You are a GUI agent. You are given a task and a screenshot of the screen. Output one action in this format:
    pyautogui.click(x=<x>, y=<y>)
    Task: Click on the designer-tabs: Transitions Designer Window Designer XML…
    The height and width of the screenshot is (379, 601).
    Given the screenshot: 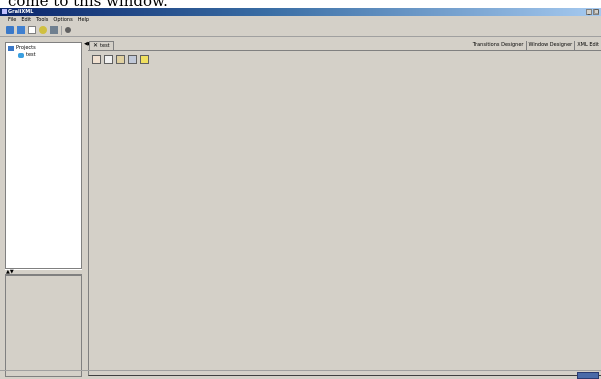 What is the action you would take?
    pyautogui.click(x=536, y=45)
    